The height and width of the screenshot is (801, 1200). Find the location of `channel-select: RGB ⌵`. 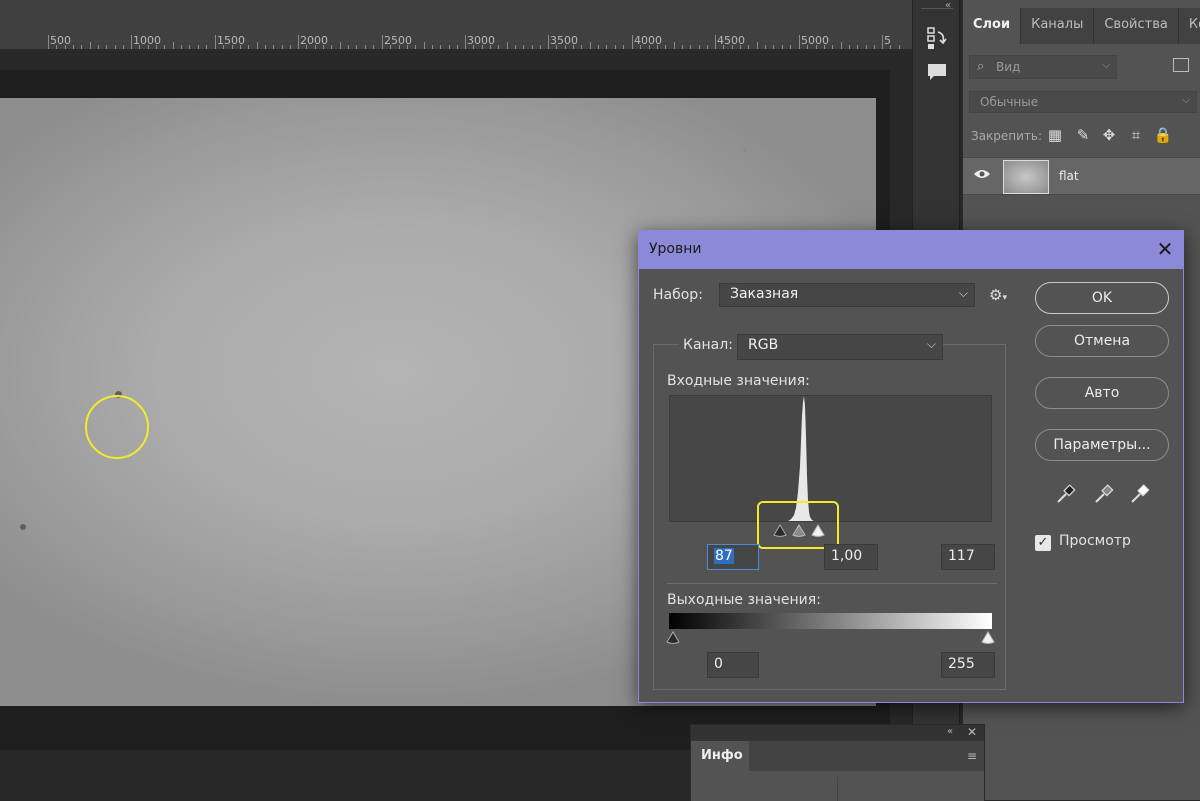

channel-select: RGB ⌵ is located at coordinates (840, 347).